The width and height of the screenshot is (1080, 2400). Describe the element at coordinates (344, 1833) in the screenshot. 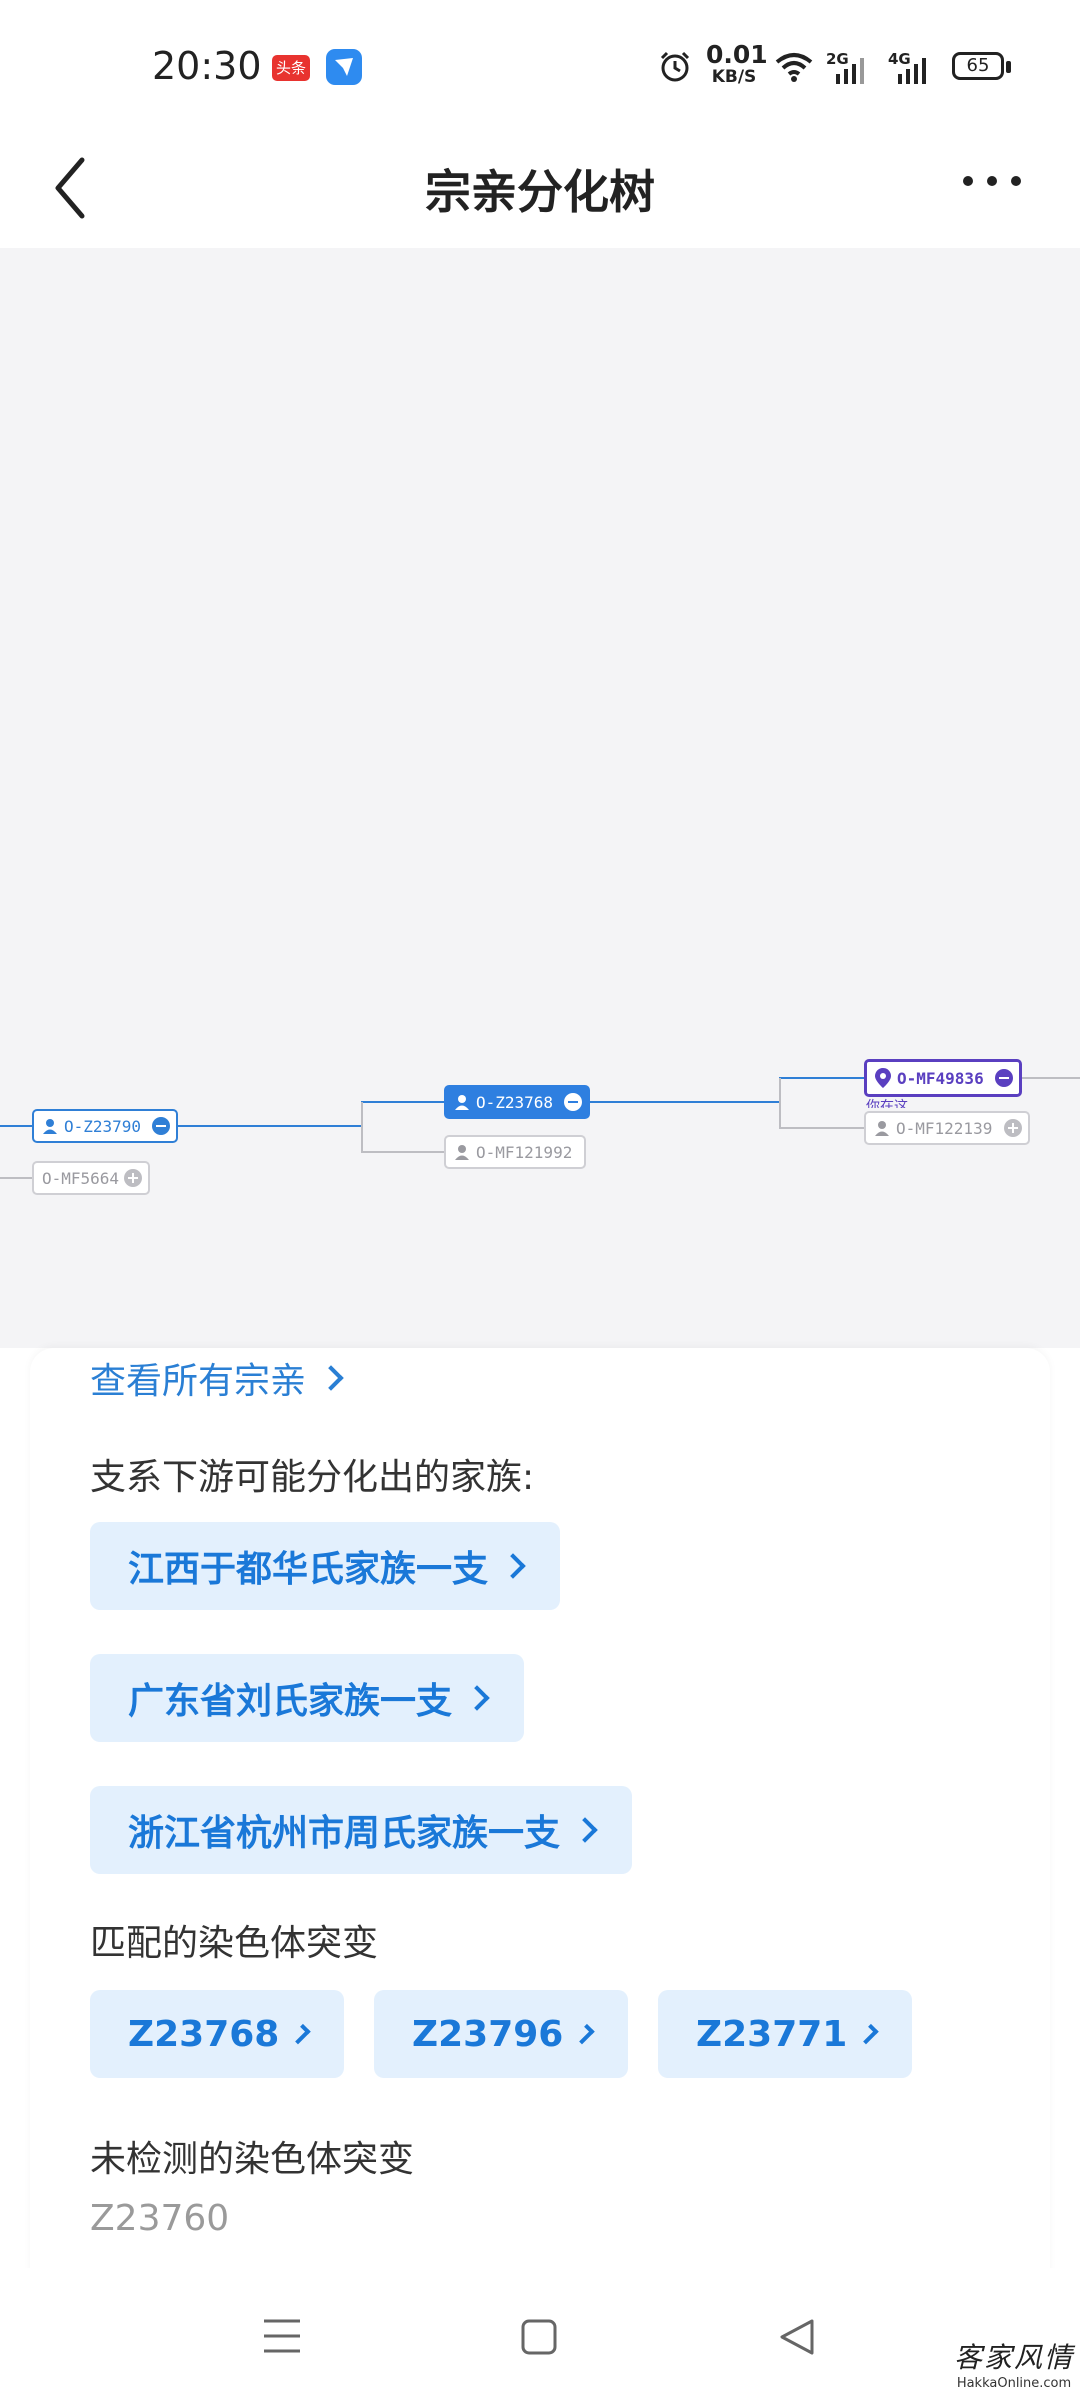

I see `family-link-label: 浙江省杭州市周氏家族一支` at that location.